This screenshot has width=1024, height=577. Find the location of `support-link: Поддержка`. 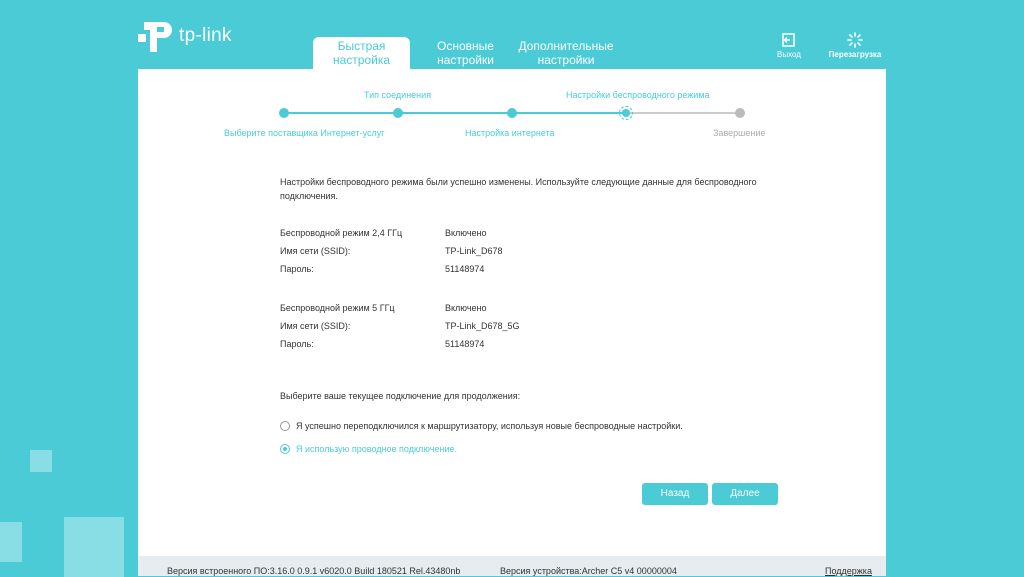

support-link: Поддержка is located at coordinates (848, 571).